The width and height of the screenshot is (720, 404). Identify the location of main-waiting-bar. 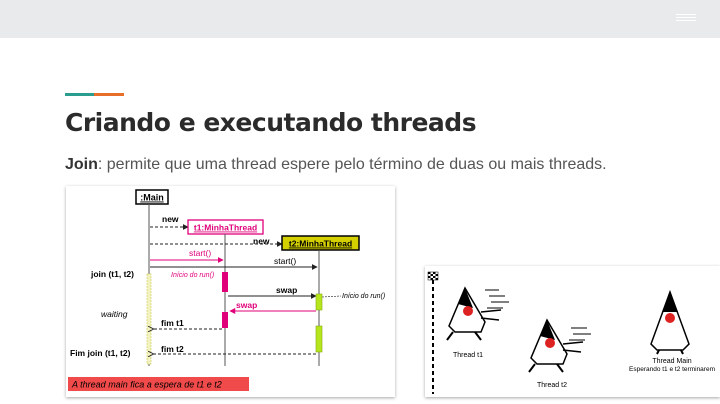
(149, 319).